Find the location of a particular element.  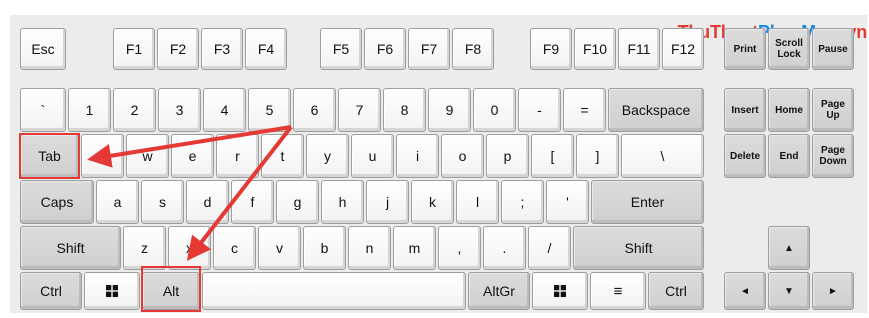

key-f4: F4 is located at coordinates (266, 49).